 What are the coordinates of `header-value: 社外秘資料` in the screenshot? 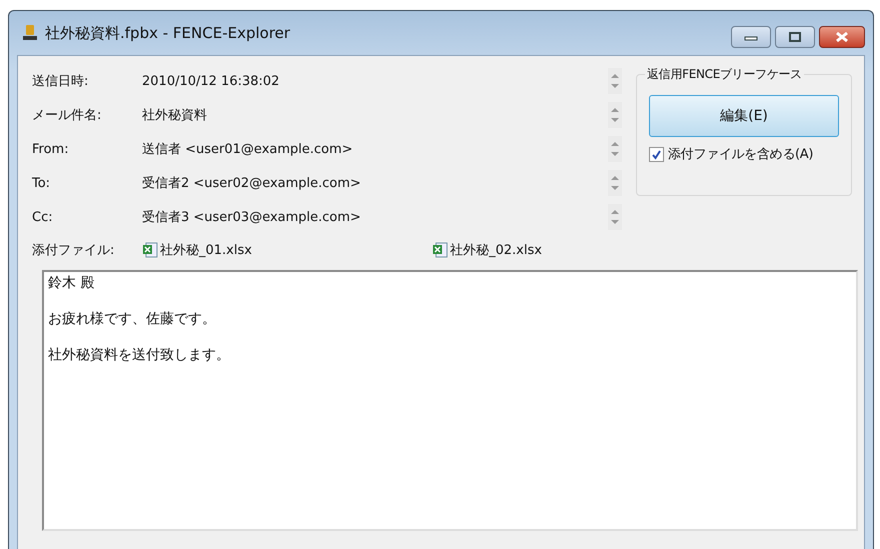 It's located at (175, 115).